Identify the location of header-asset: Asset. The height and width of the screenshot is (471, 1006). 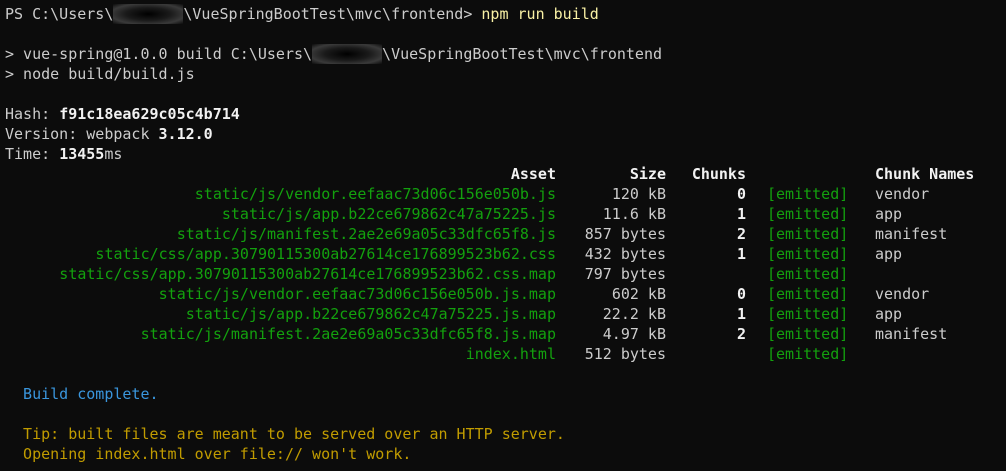
(533, 174).